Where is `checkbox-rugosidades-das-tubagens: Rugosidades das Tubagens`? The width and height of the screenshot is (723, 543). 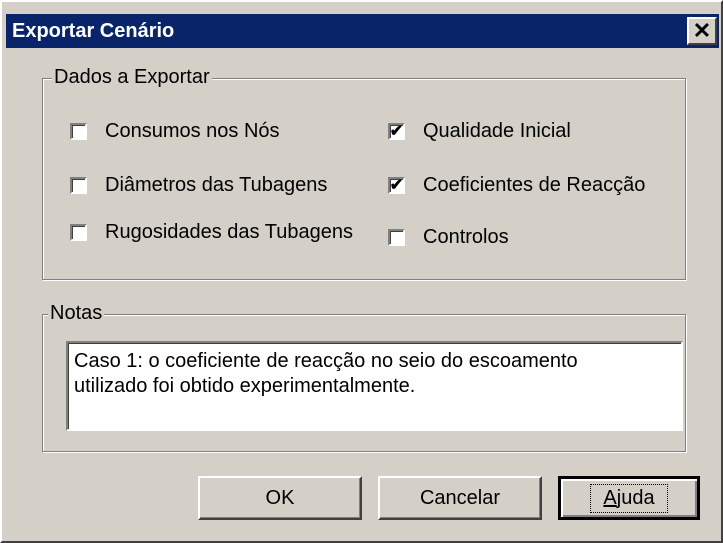
checkbox-rugosidades-das-tubagens: Rugosidades das Tubagens is located at coordinates (211, 232).